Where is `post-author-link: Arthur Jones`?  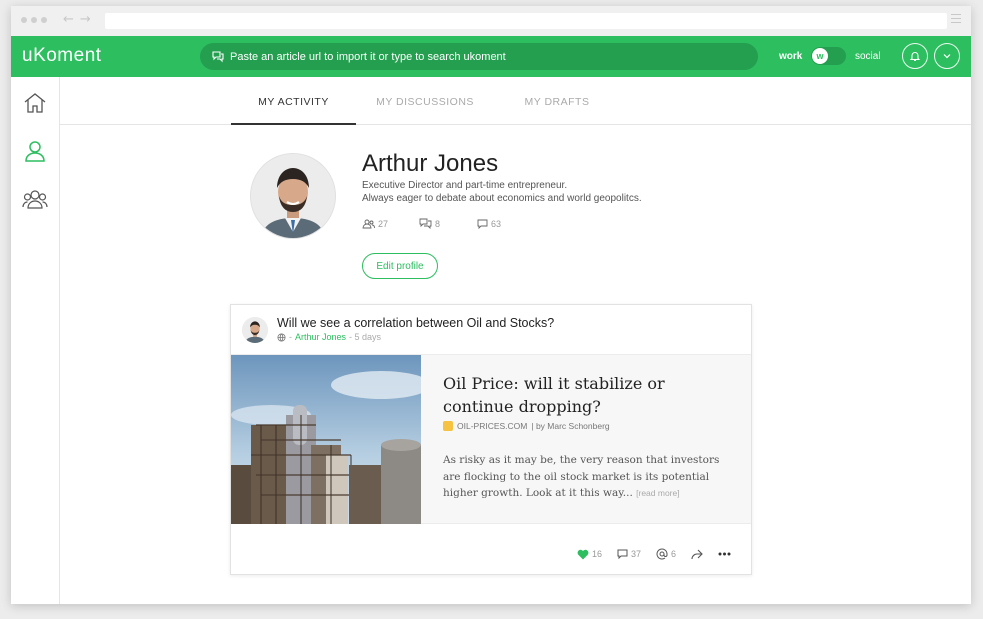
post-author-link: Arthur Jones is located at coordinates (320, 337).